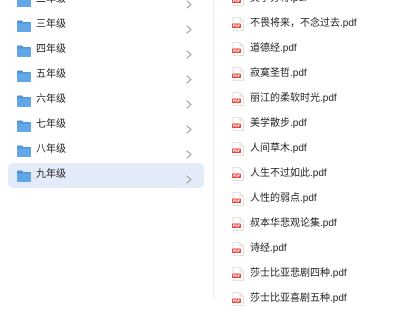 The height and width of the screenshot is (312, 400). I want to click on folder-item: 八年级, so click(106, 150).